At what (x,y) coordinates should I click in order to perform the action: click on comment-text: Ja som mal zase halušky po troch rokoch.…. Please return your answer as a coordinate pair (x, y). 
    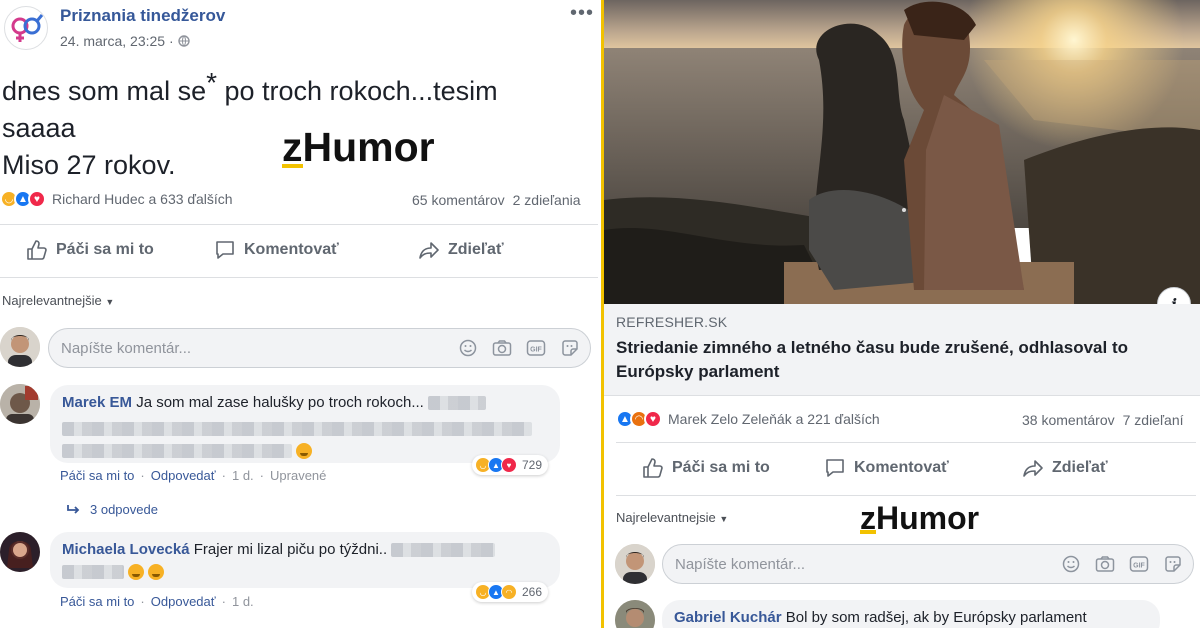
    Looking at the image, I should click on (280, 402).